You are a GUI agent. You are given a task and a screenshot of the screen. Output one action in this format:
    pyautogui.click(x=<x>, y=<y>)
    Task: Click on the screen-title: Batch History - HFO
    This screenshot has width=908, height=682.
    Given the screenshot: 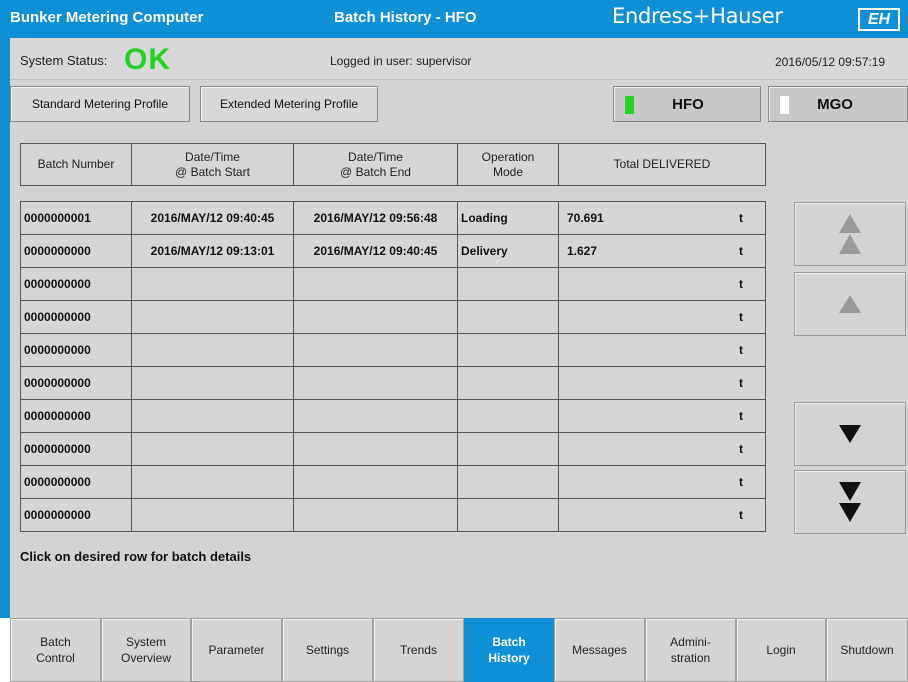 What is the action you would take?
    pyautogui.click(x=405, y=17)
    